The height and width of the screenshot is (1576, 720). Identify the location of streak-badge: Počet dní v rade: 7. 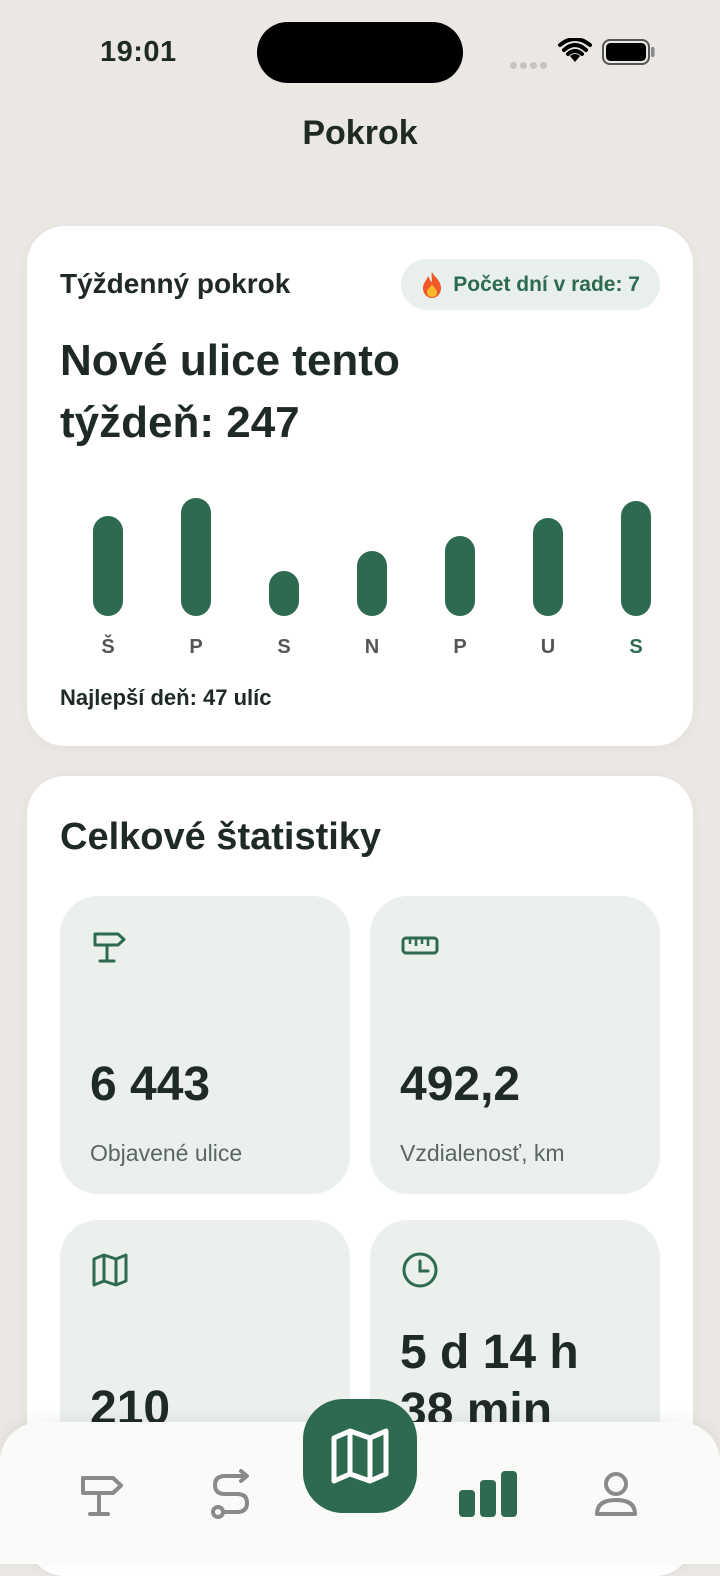
(530, 284).